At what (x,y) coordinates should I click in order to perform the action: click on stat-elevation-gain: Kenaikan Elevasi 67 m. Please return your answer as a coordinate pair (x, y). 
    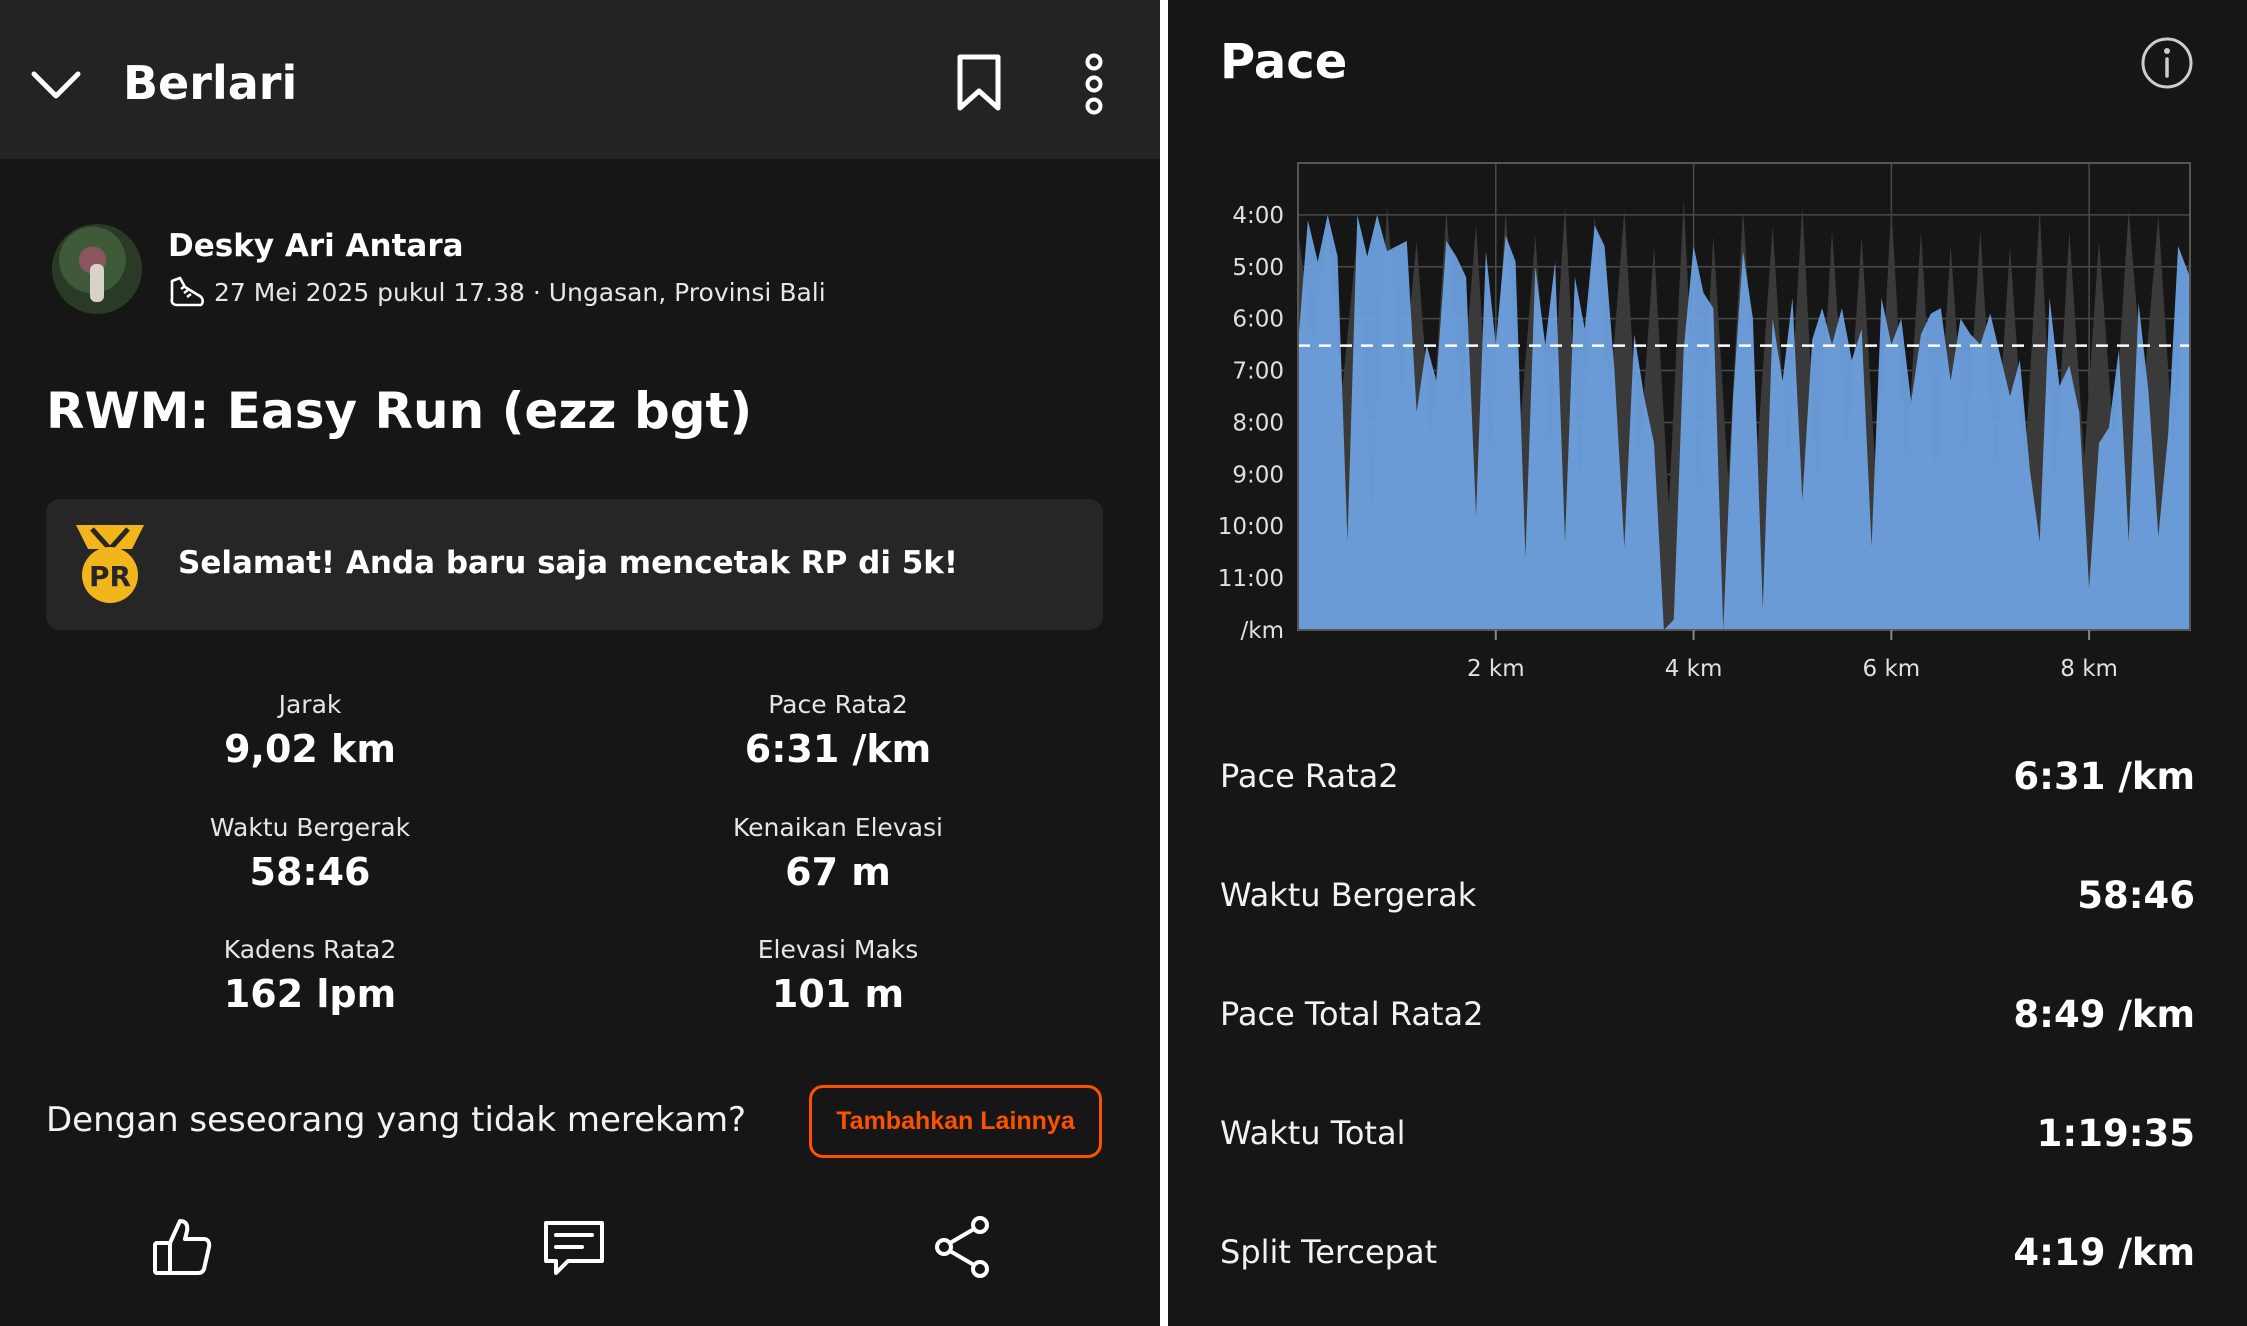
    Looking at the image, I should click on (838, 854).